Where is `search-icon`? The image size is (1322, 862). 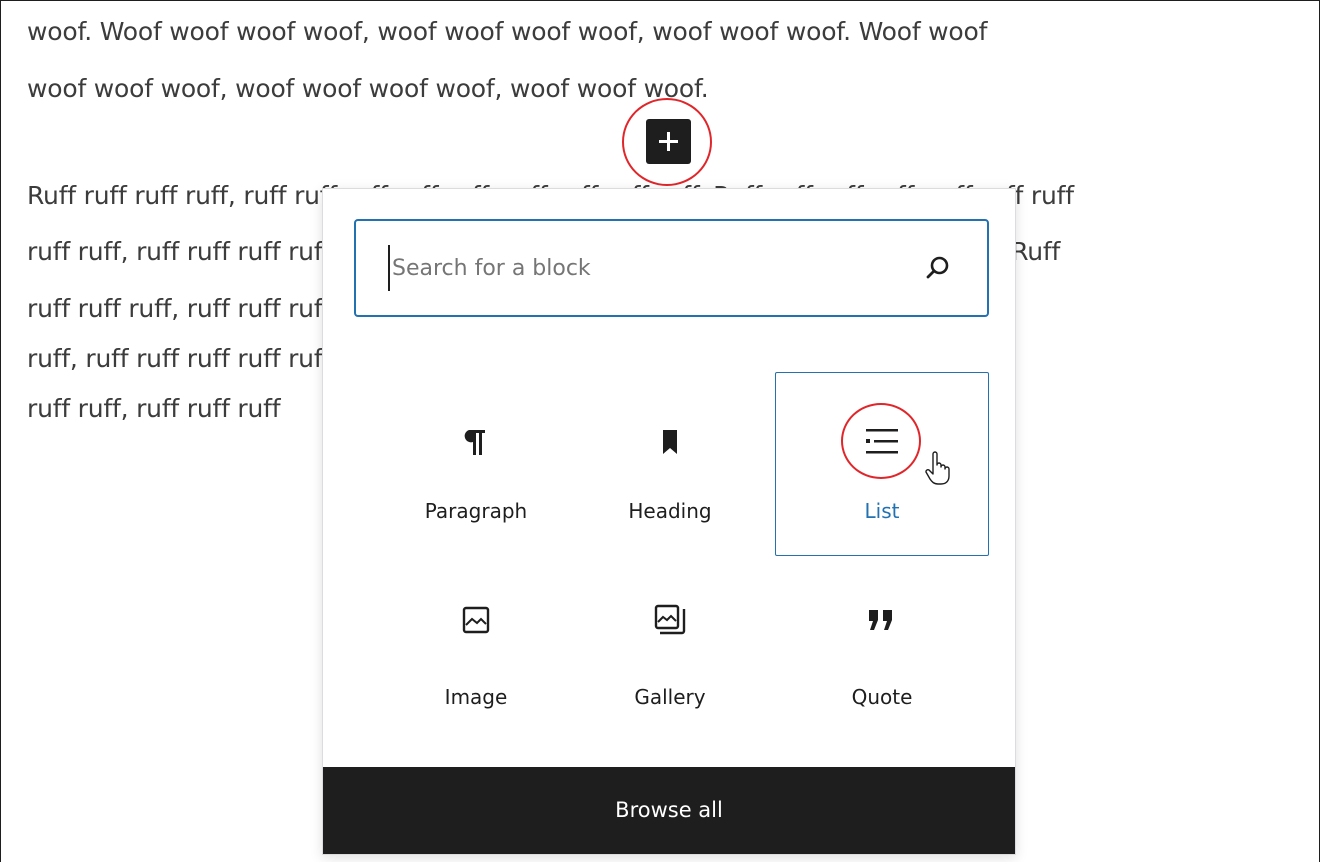 search-icon is located at coordinates (938, 268).